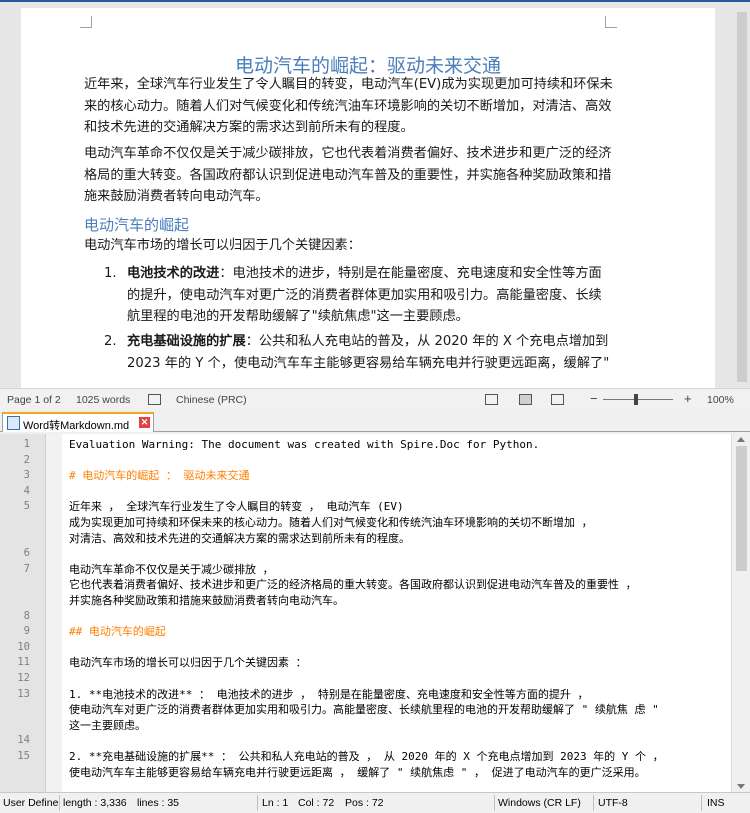 The width and height of the screenshot is (750, 813). What do you see at coordinates (31, 803) in the screenshot?
I see `language-mode: User Define` at bounding box center [31, 803].